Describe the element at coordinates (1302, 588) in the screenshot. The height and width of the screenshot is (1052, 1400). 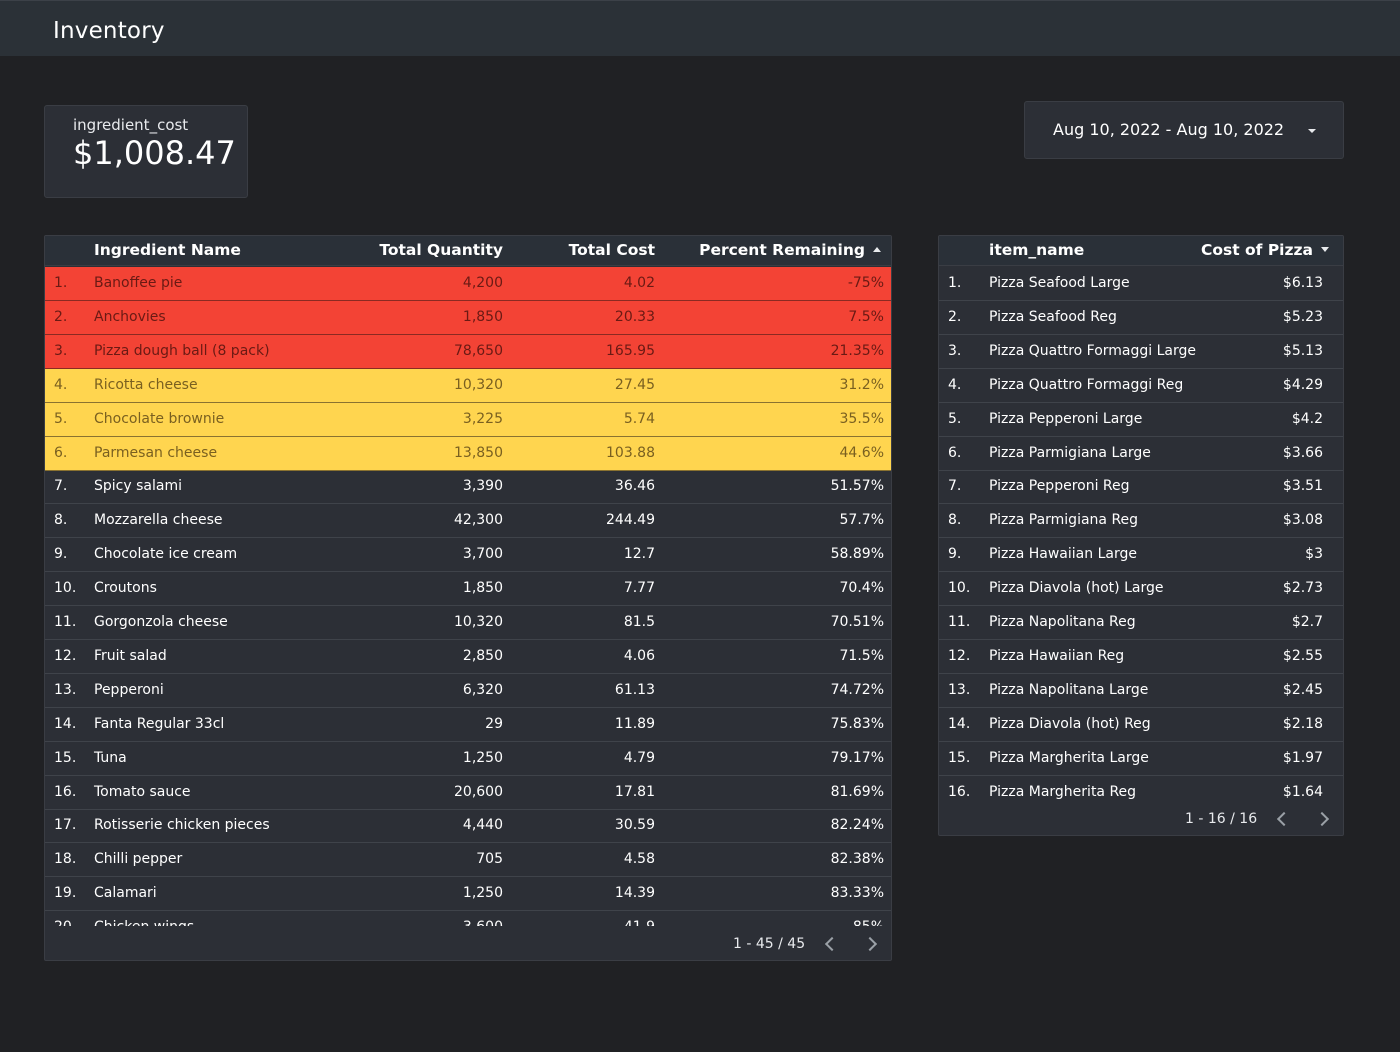
I see `pizza-cost-cell: $2.73` at that location.